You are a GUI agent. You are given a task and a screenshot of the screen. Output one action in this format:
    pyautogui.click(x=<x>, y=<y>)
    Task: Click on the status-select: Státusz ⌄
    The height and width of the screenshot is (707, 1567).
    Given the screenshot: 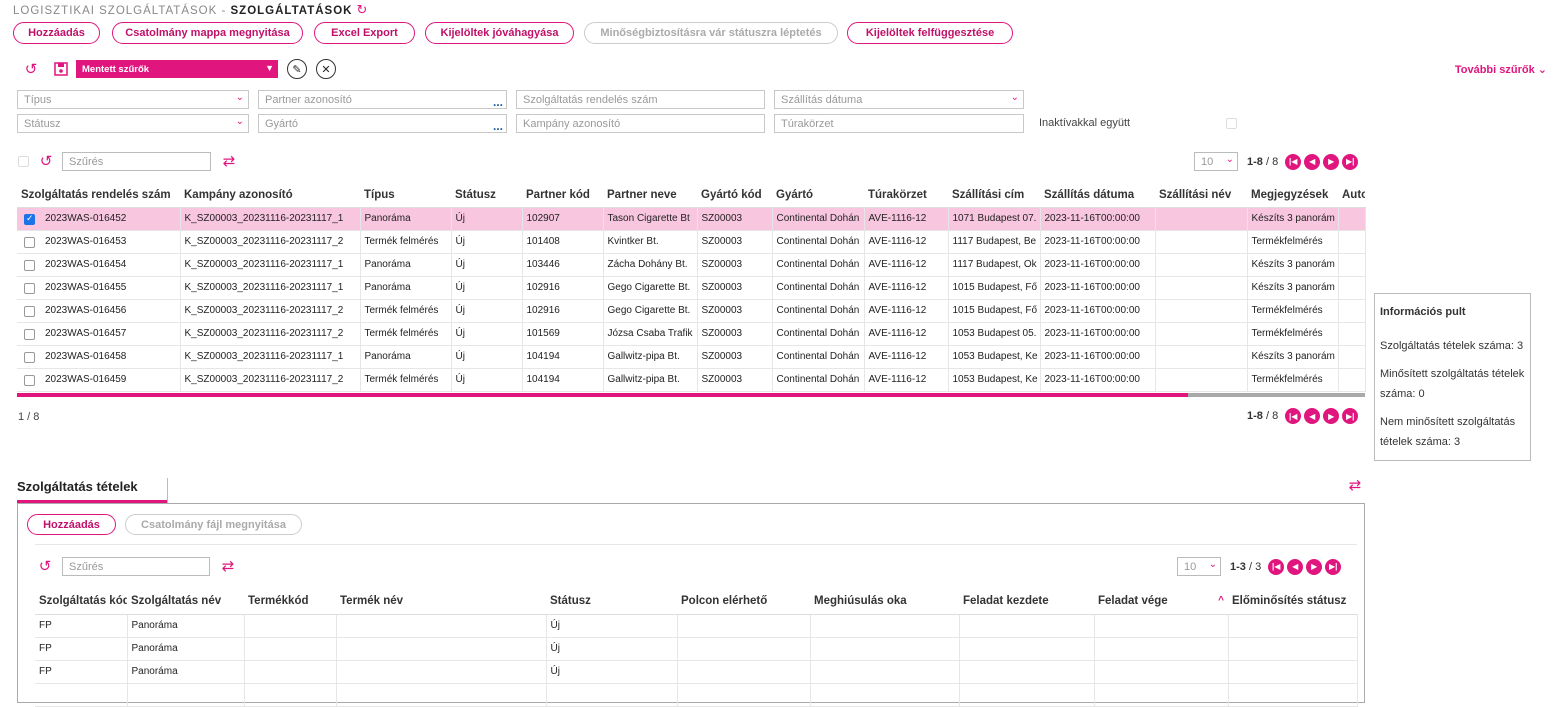 What is the action you would take?
    pyautogui.click(x=133, y=123)
    